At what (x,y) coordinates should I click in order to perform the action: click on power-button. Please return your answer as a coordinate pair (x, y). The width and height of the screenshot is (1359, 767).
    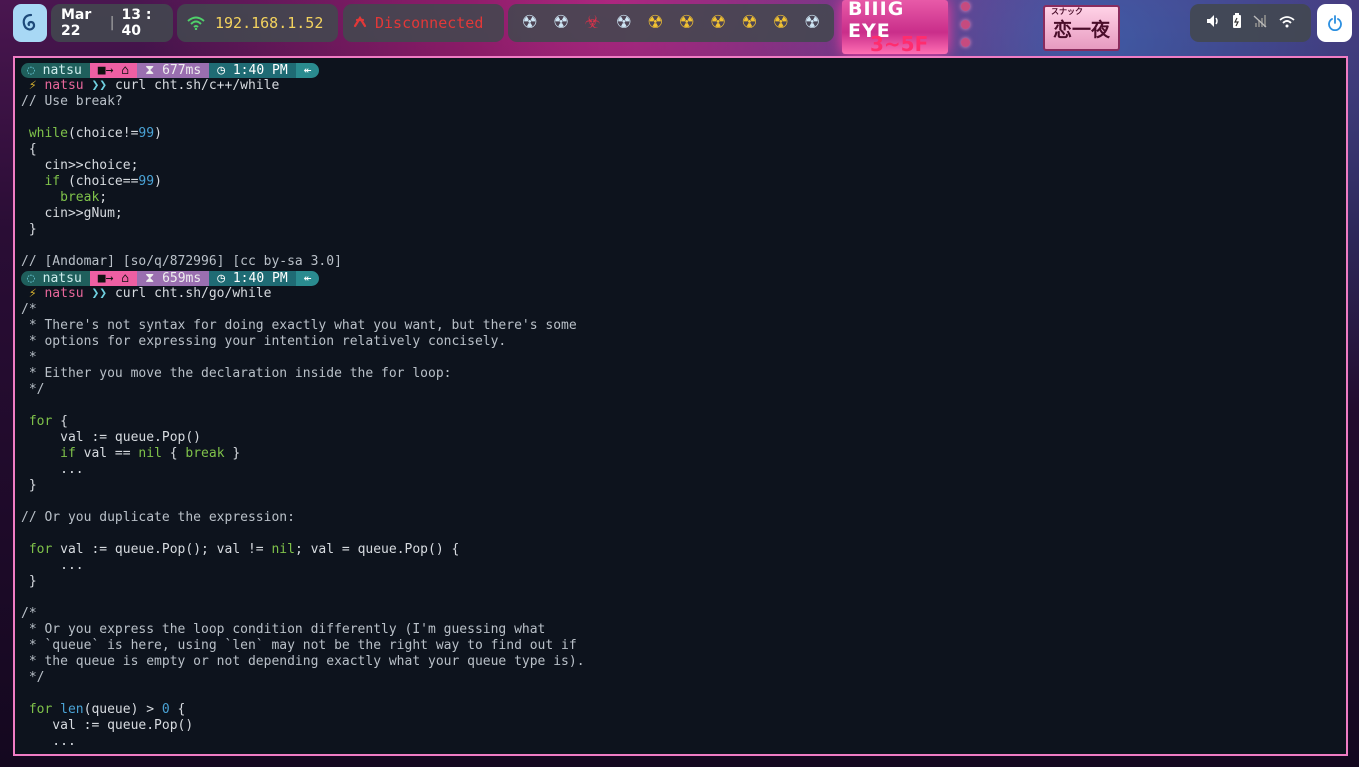
    Looking at the image, I should click on (1334, 23).